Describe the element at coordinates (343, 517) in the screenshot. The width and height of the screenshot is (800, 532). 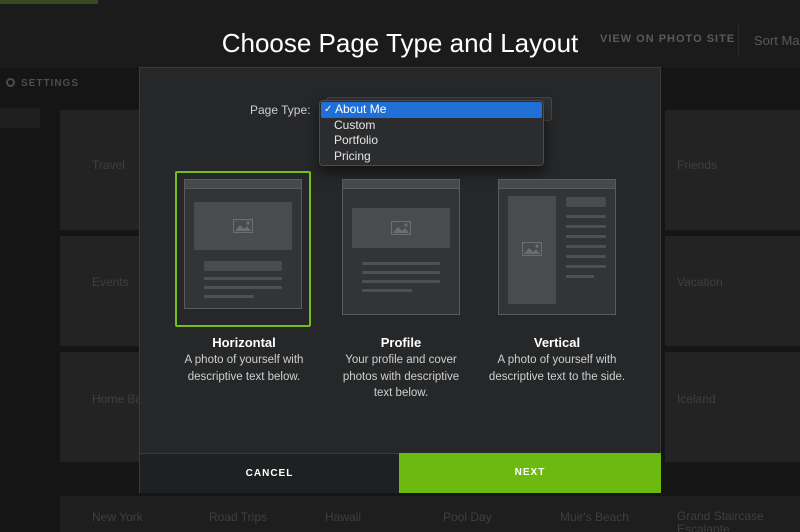
I see `background-gallery-label: Hawaii` at that location.